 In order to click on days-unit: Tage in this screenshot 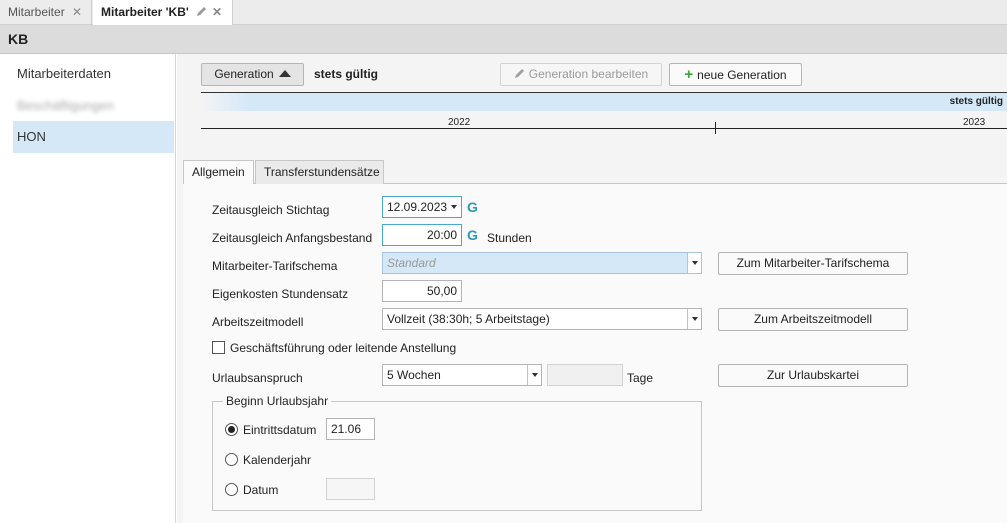, I will do `click(640, 378)`.